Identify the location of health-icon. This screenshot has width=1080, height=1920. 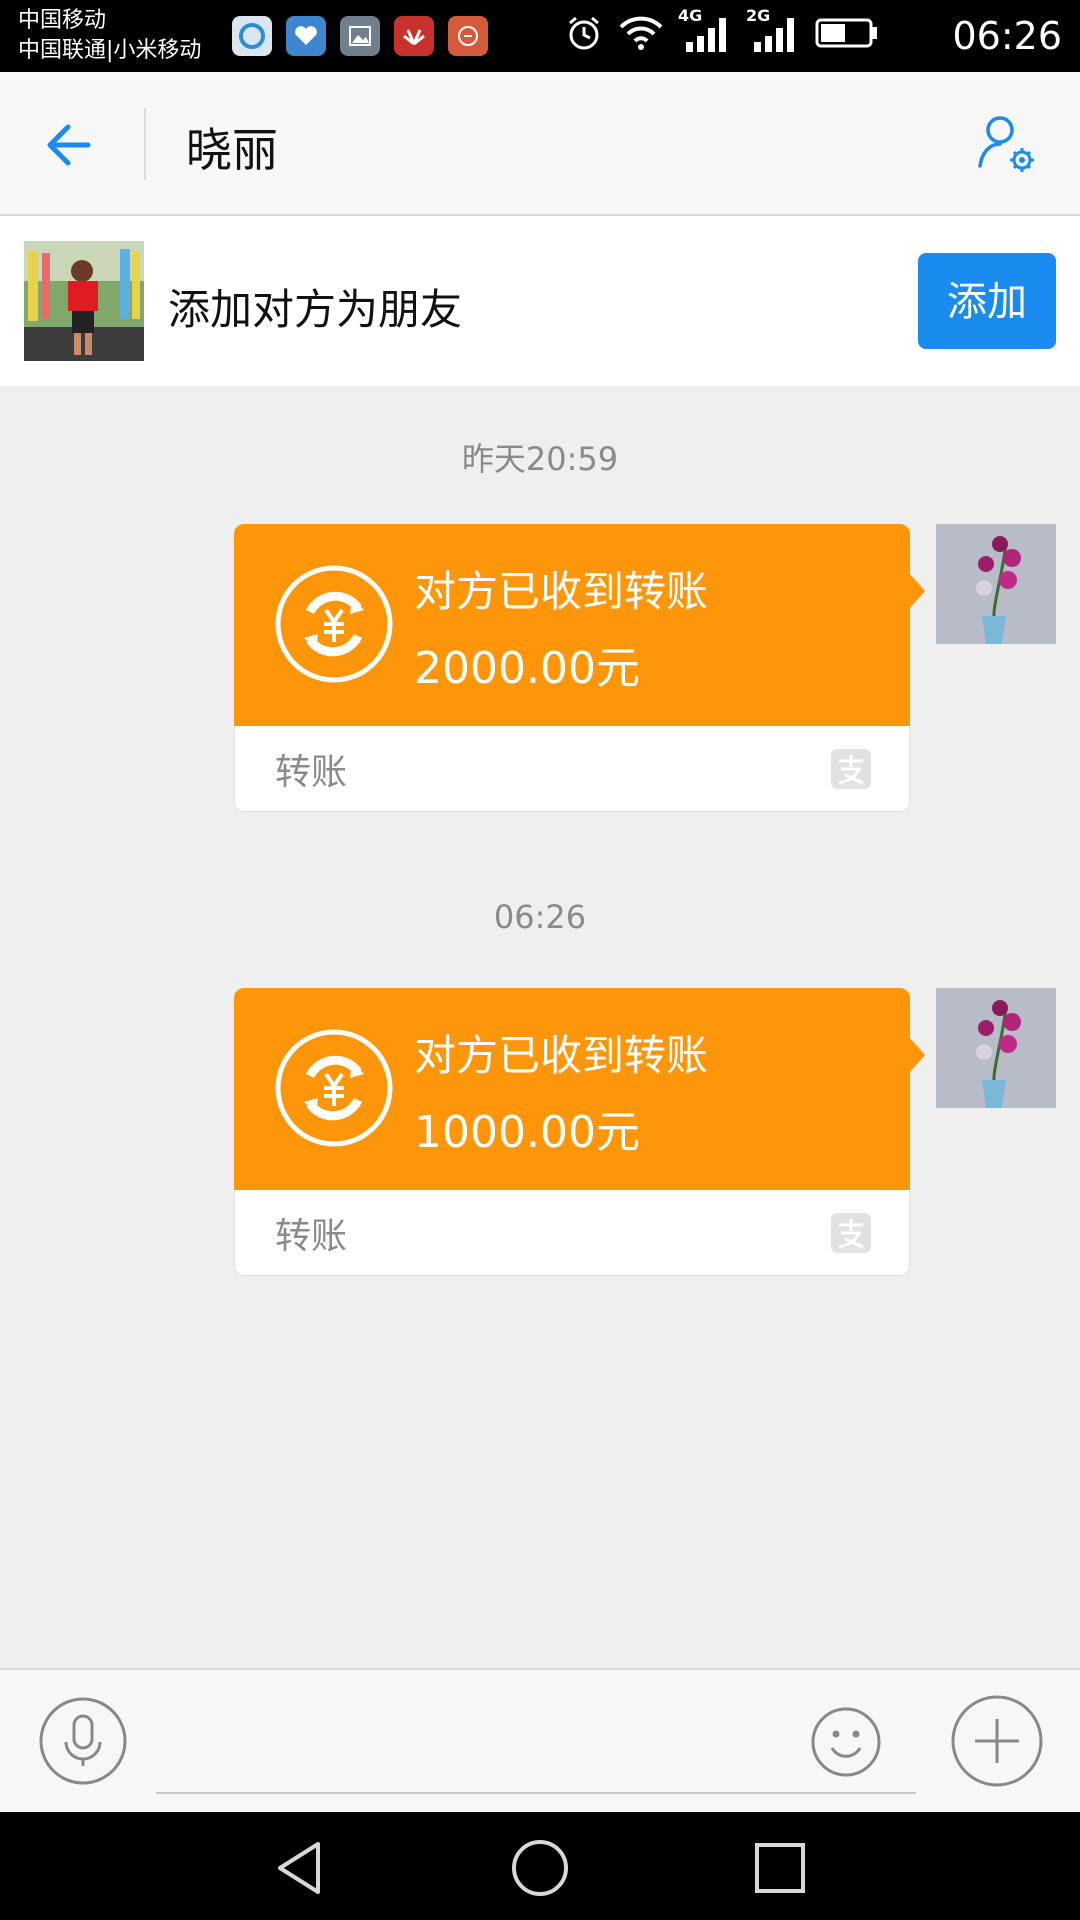
(306, 36).